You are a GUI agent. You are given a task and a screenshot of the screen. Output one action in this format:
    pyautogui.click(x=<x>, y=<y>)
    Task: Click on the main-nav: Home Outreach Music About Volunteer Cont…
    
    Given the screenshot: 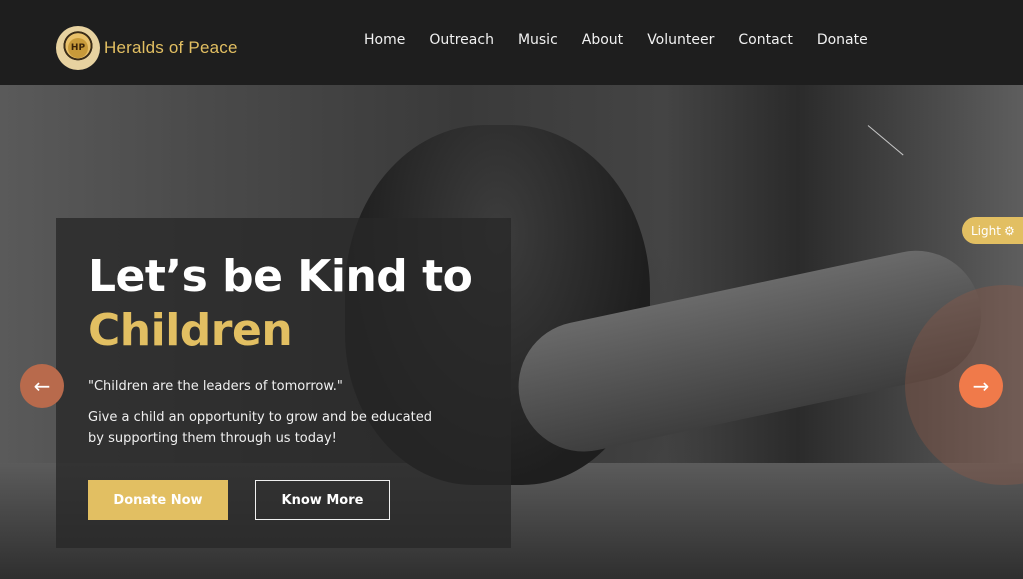 What is the action you would take?
    pyautogui.click(x=616, y=40)
    